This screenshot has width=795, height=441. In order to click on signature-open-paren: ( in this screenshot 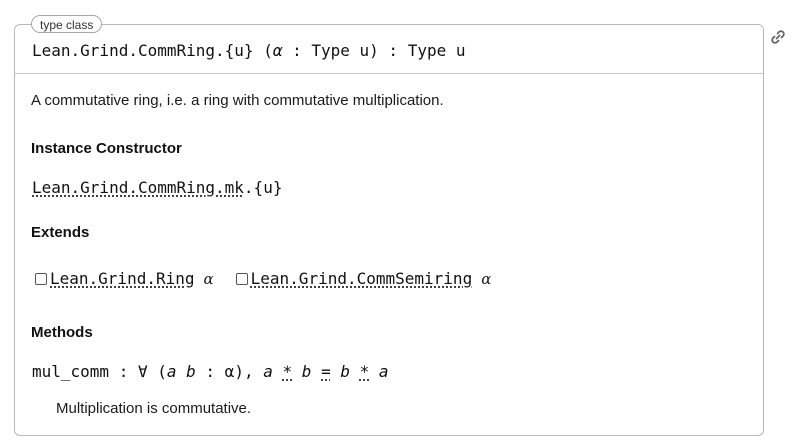, I will do `click(263, 50)`.